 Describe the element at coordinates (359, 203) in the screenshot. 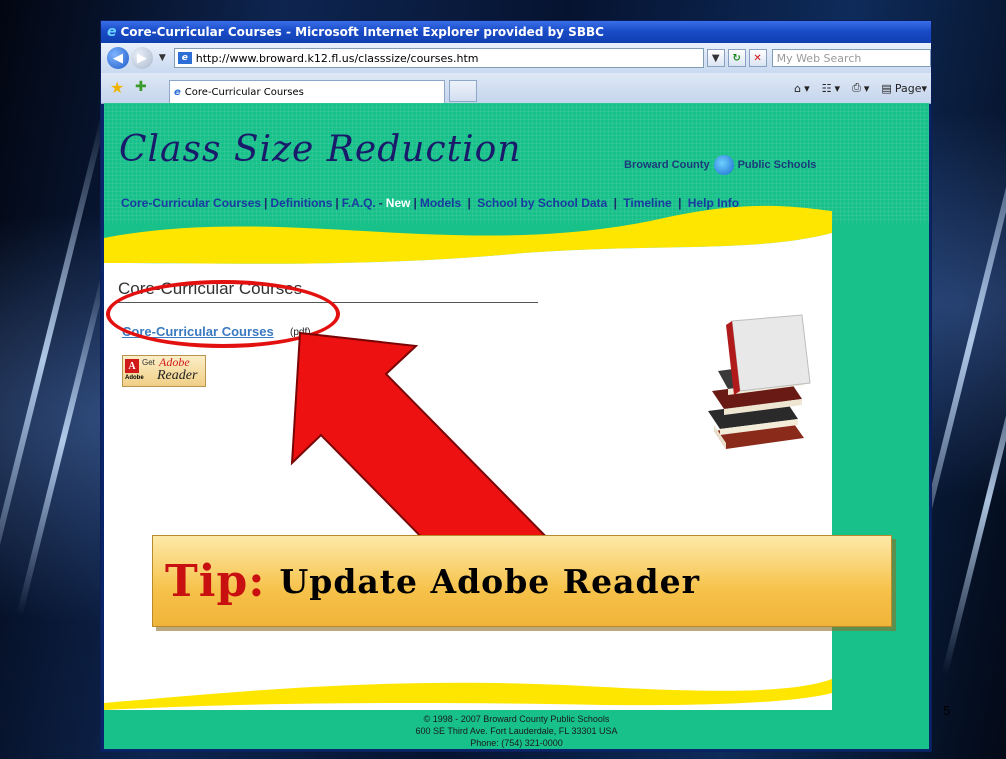

I see `nav-faq: F.A.Q.` at that location.